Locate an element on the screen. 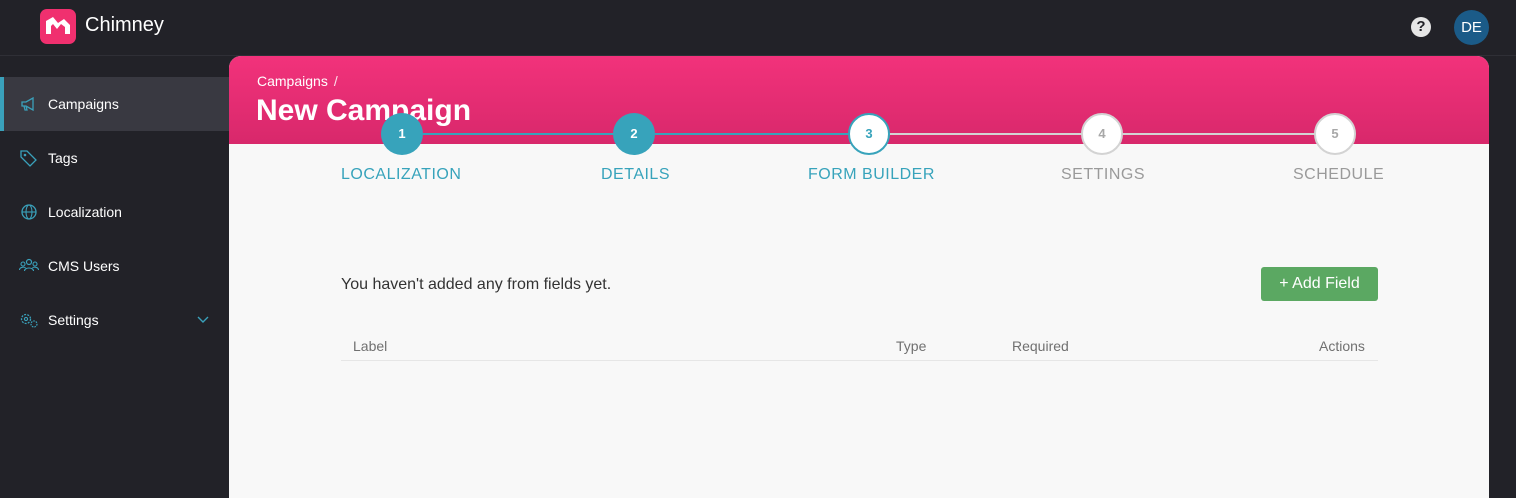 This screenshot has height=498, width=1516. step-3-label: FORM BUILDER is located at coordinates (871, 175).